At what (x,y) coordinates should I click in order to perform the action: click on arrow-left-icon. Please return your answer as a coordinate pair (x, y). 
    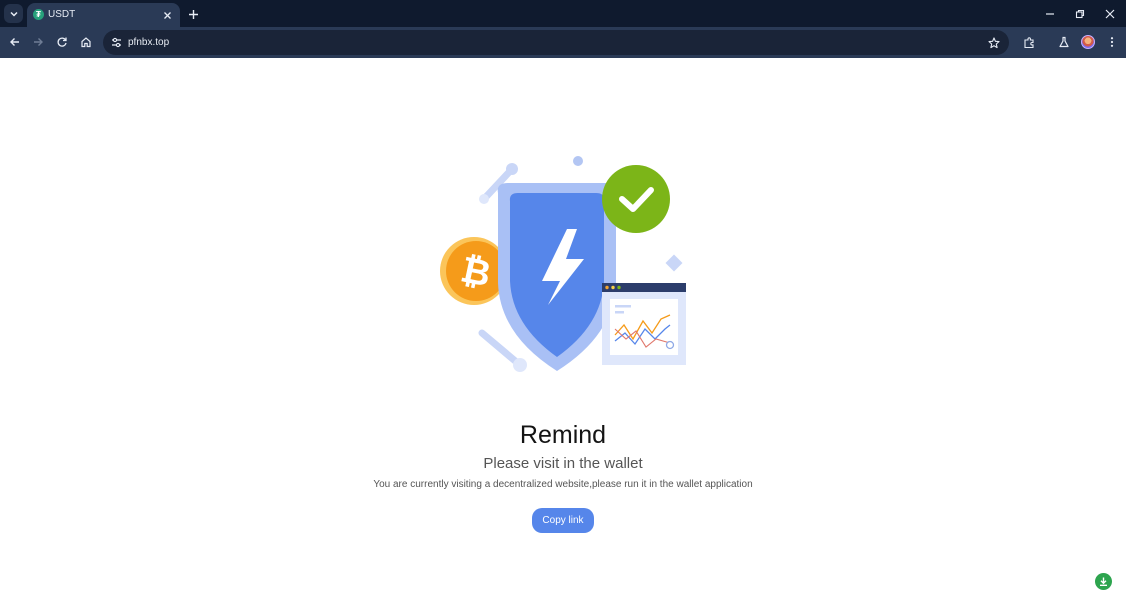
    Looking at the image, I should click on (14, 42).